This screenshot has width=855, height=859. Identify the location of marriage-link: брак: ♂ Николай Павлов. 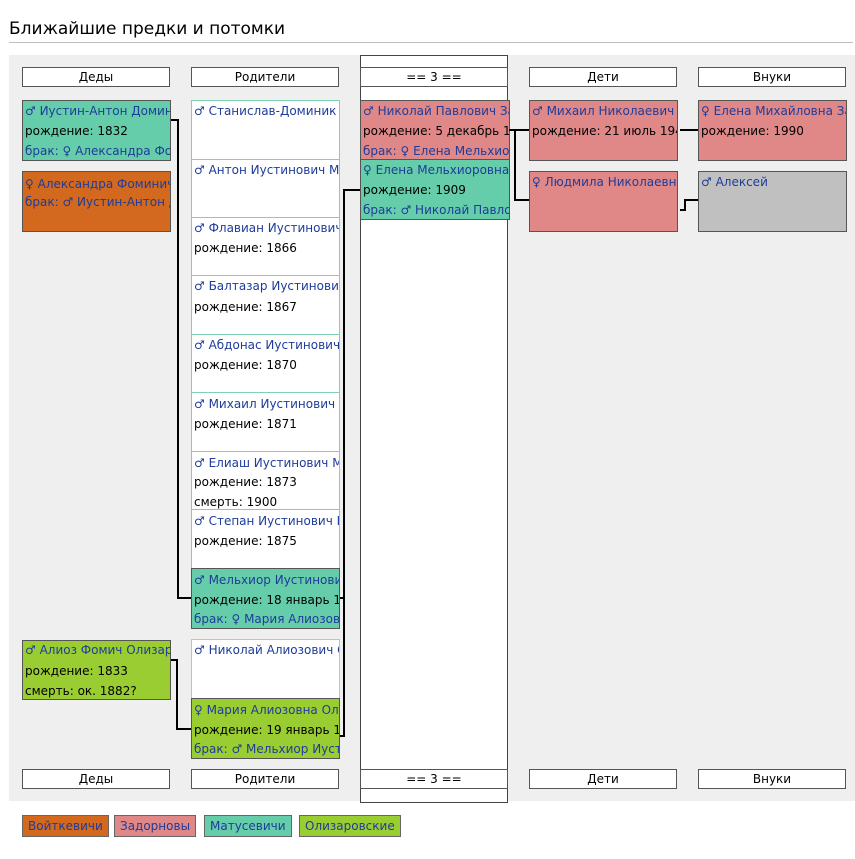
(436, 210).